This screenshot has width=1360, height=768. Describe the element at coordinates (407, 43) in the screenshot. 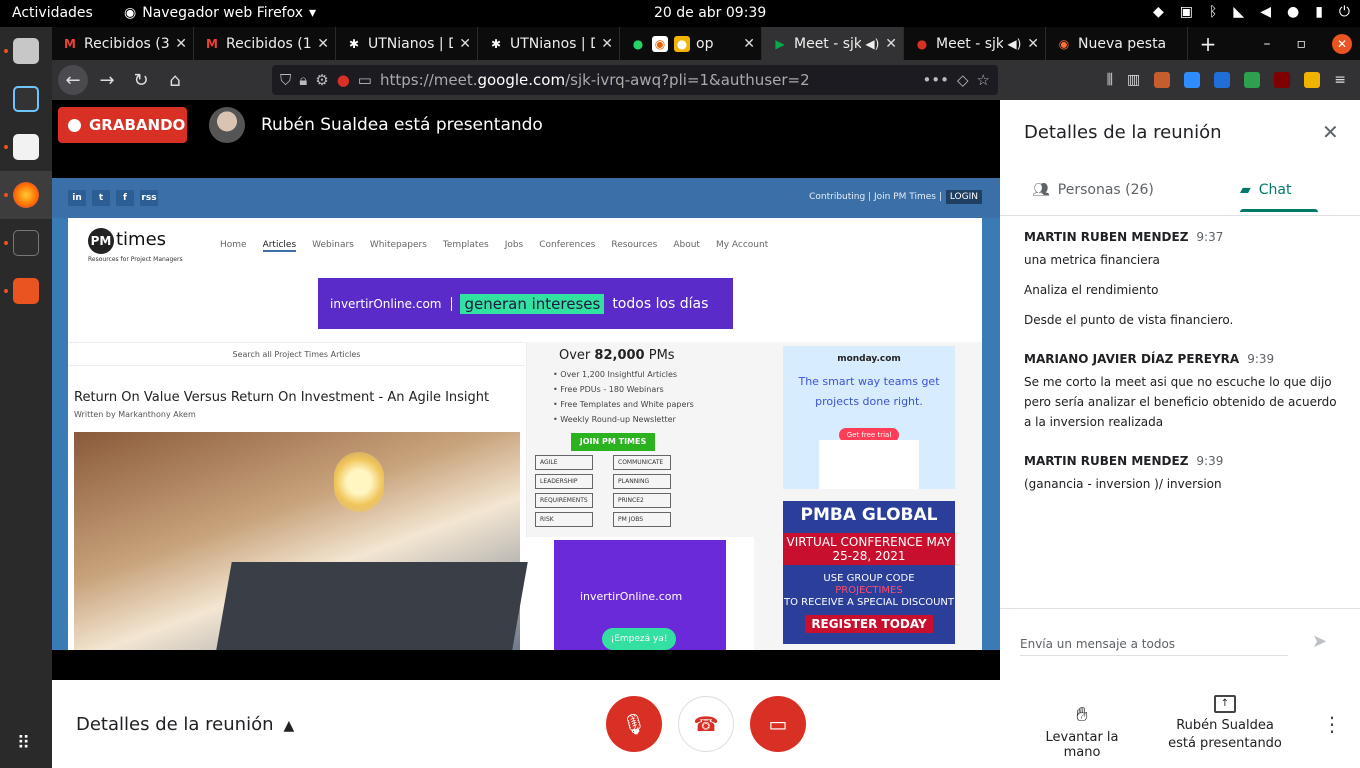

I see `tab-utnianos-1: ✱ UTNianos | D ✕` at that location.